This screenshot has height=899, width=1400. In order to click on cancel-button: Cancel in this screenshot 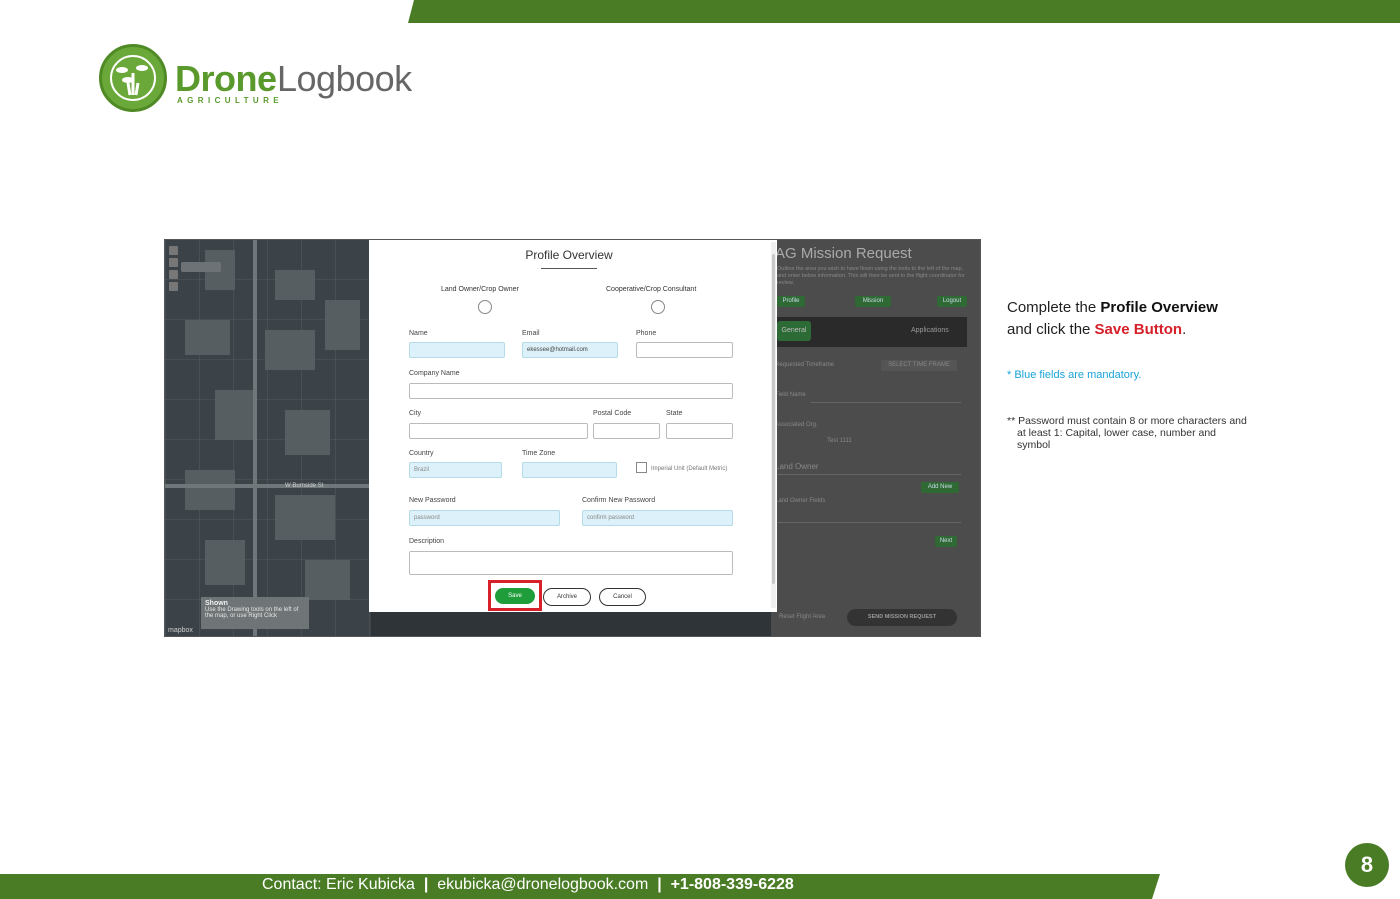, I will do `click(622, 597)`.